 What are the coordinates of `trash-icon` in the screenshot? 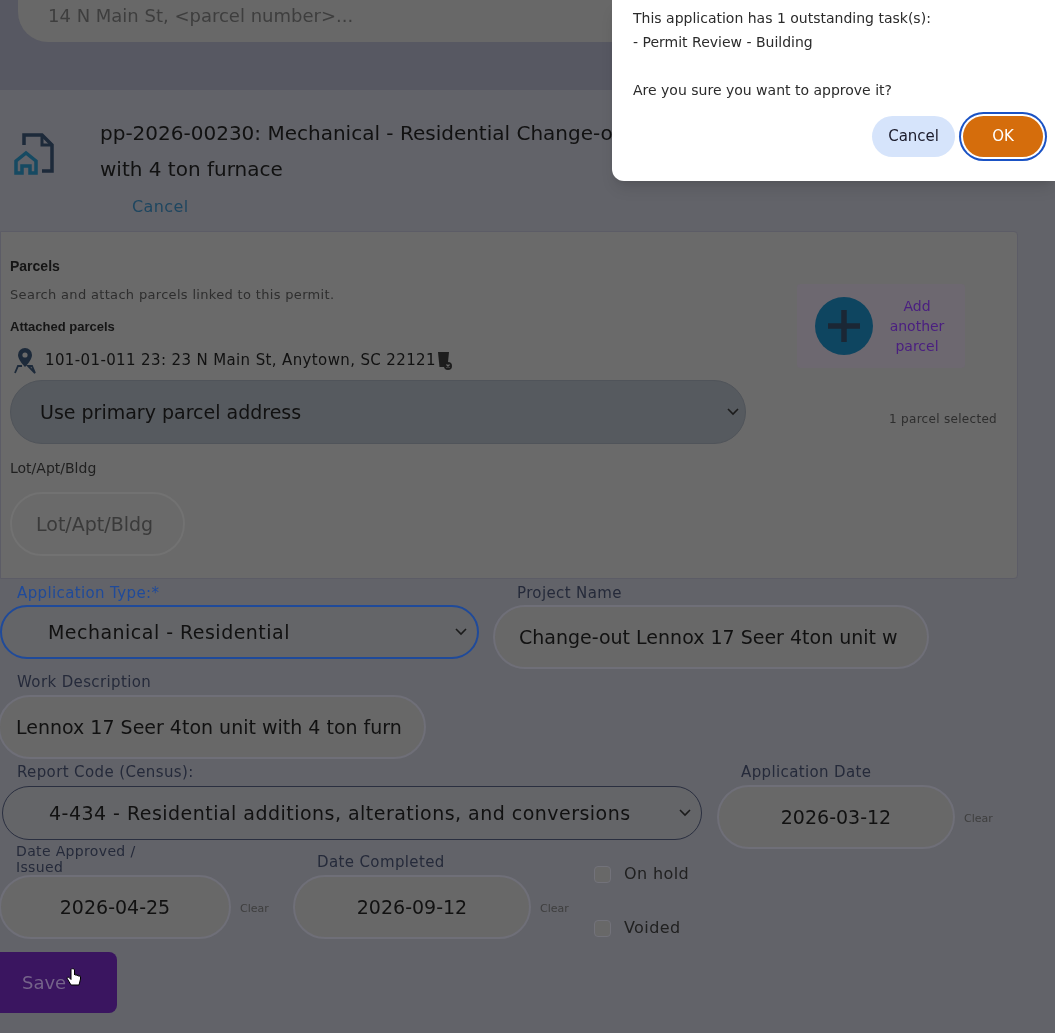 It's located at (443, 360).